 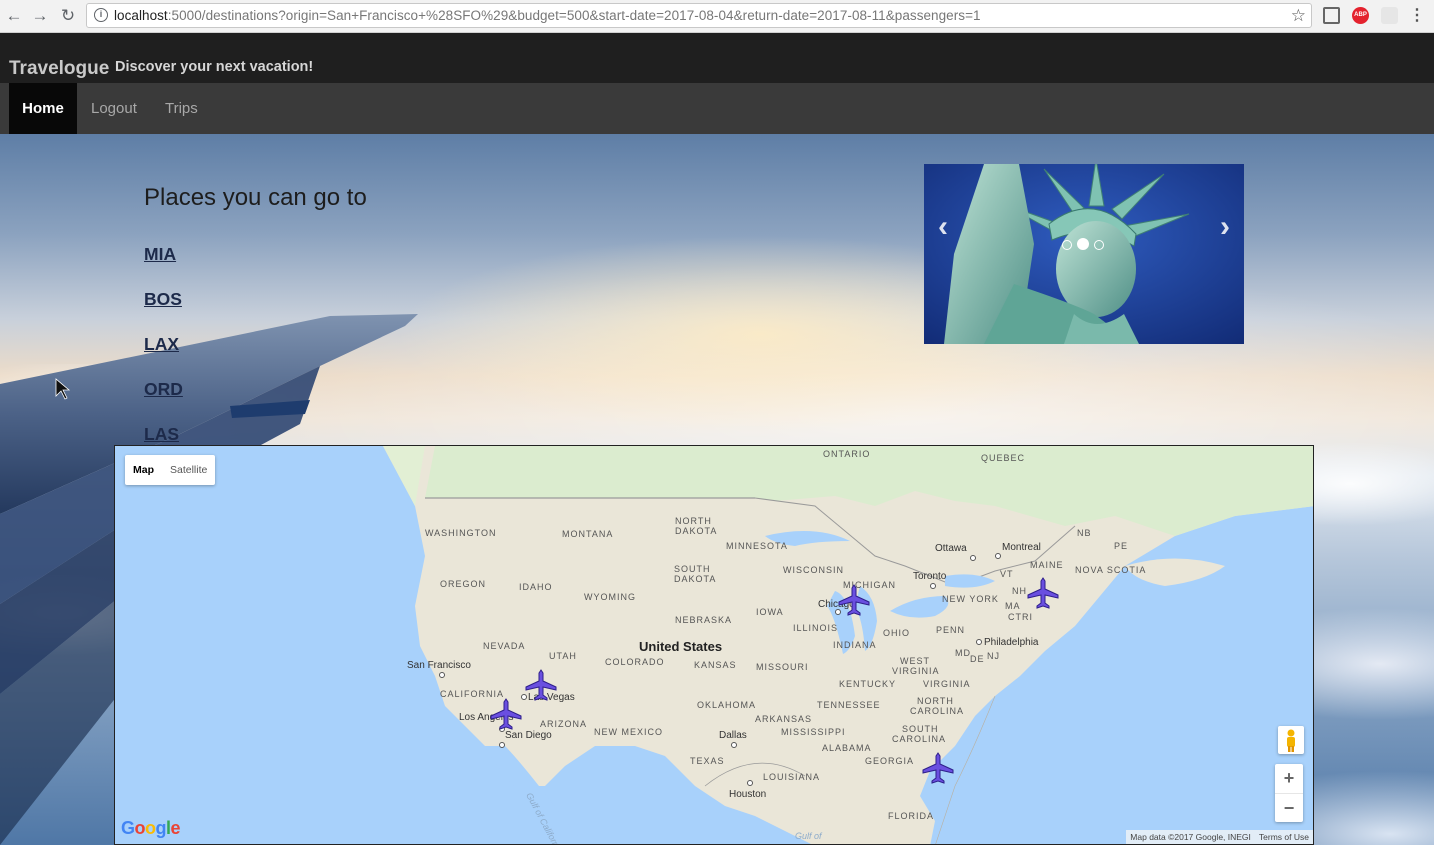 I want to click on region-label: ALABAMA, so click(x=847, y=748).